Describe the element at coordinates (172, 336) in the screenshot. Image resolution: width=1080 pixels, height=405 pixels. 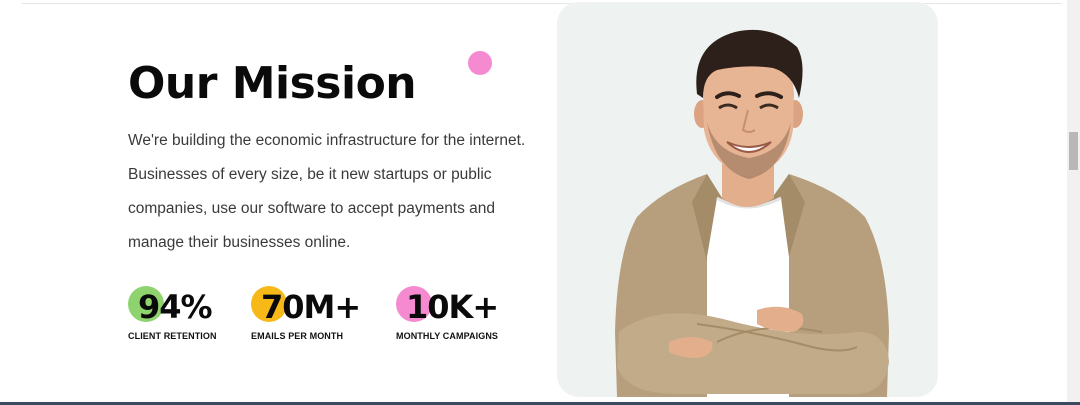
I see `stat-label: CLIENT RETENTION` at that location.